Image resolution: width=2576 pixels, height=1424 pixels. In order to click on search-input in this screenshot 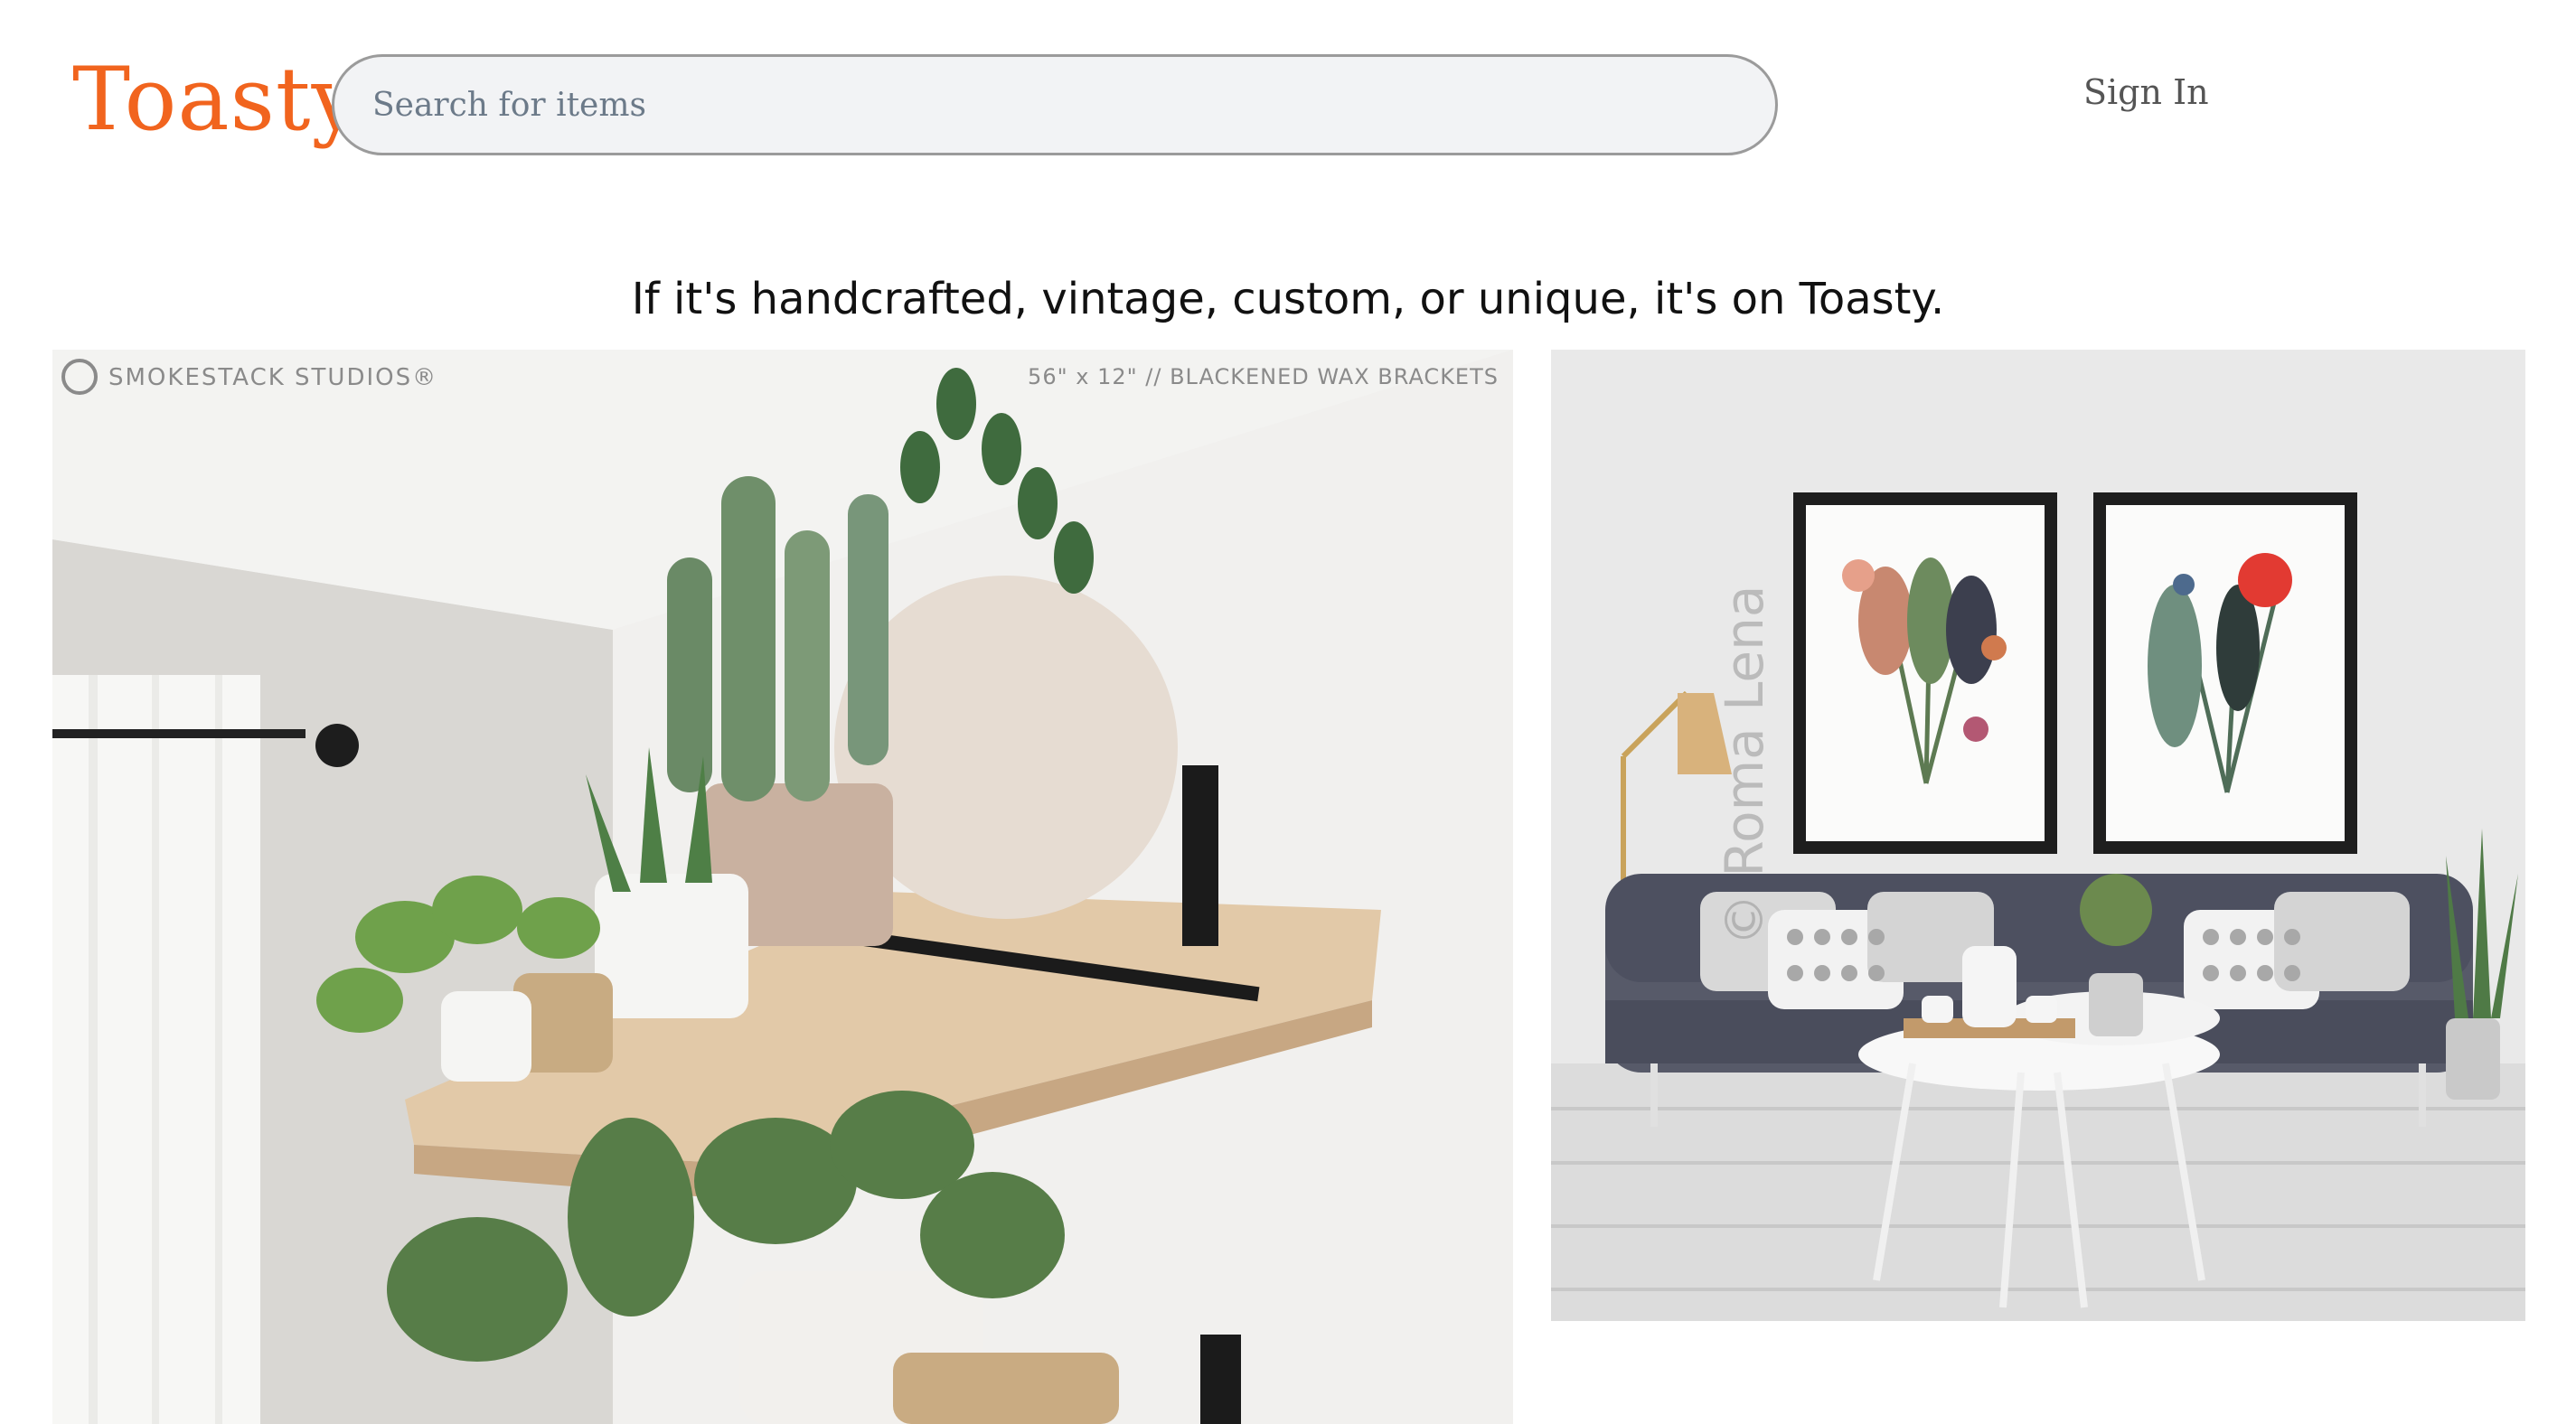, I will do `click(1073, 105)`.